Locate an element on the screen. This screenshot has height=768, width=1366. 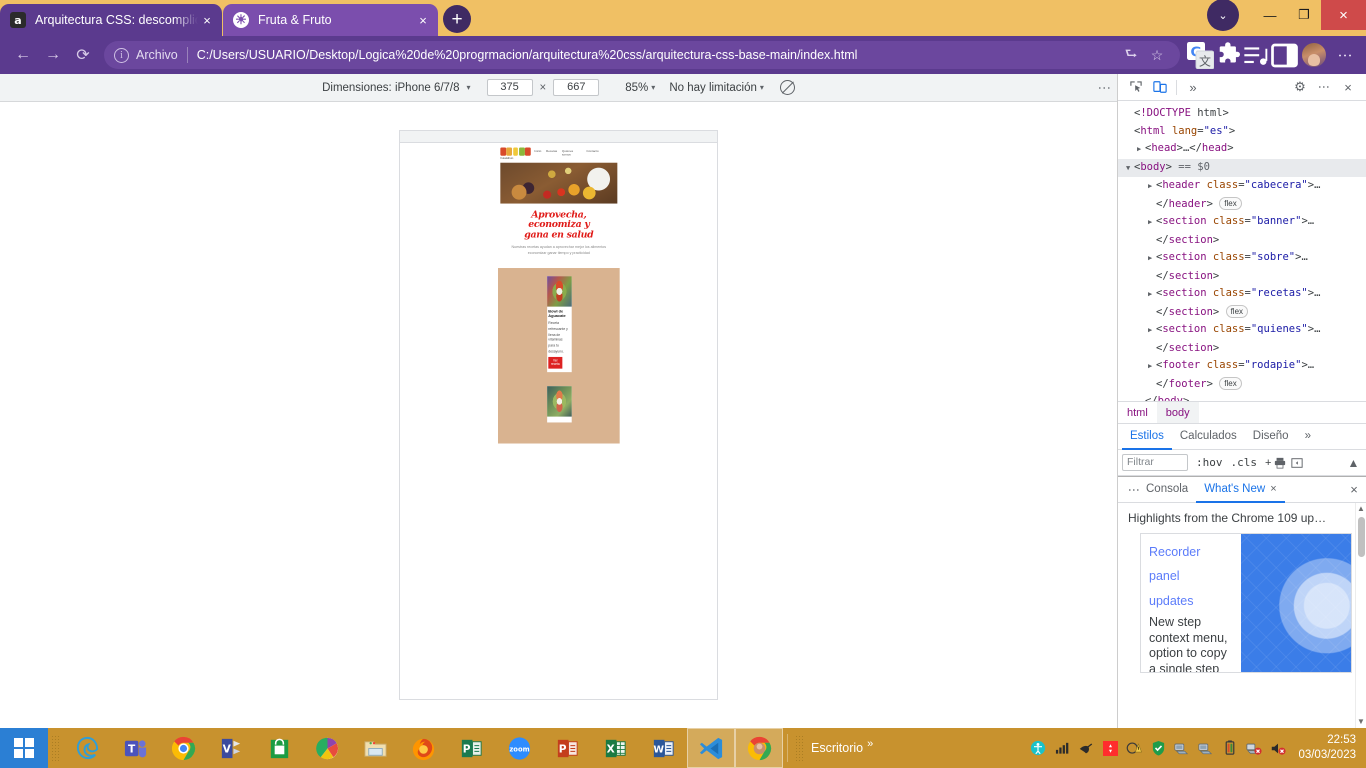
devtools-close-icon: × is located at coordinates (1348, 87).